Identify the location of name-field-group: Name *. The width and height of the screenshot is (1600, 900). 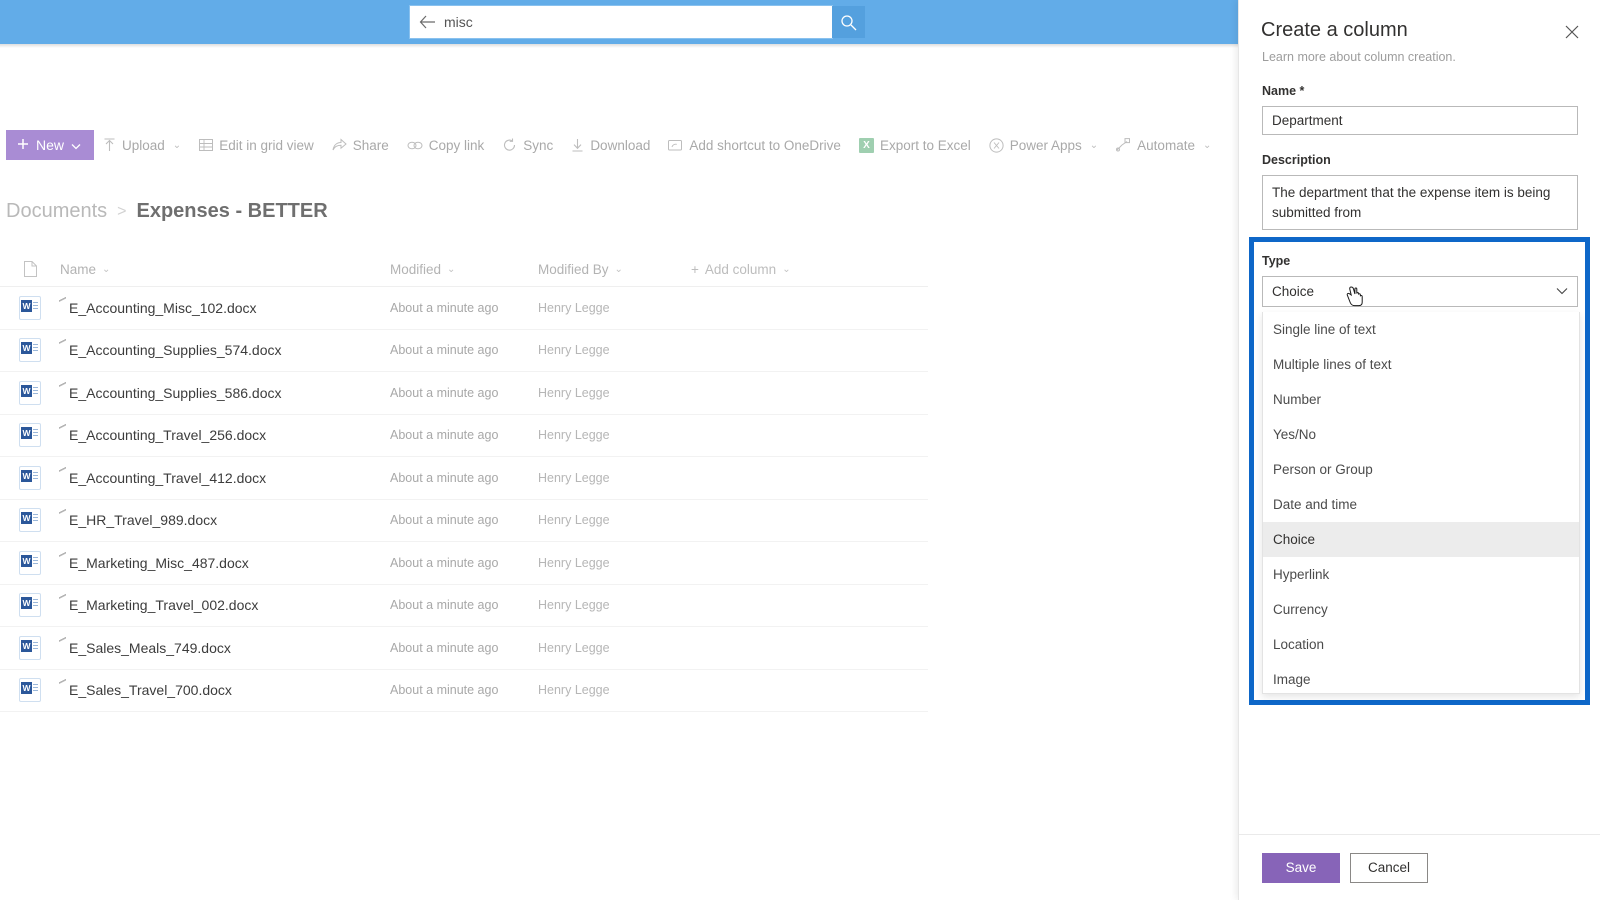
(1420, 109).